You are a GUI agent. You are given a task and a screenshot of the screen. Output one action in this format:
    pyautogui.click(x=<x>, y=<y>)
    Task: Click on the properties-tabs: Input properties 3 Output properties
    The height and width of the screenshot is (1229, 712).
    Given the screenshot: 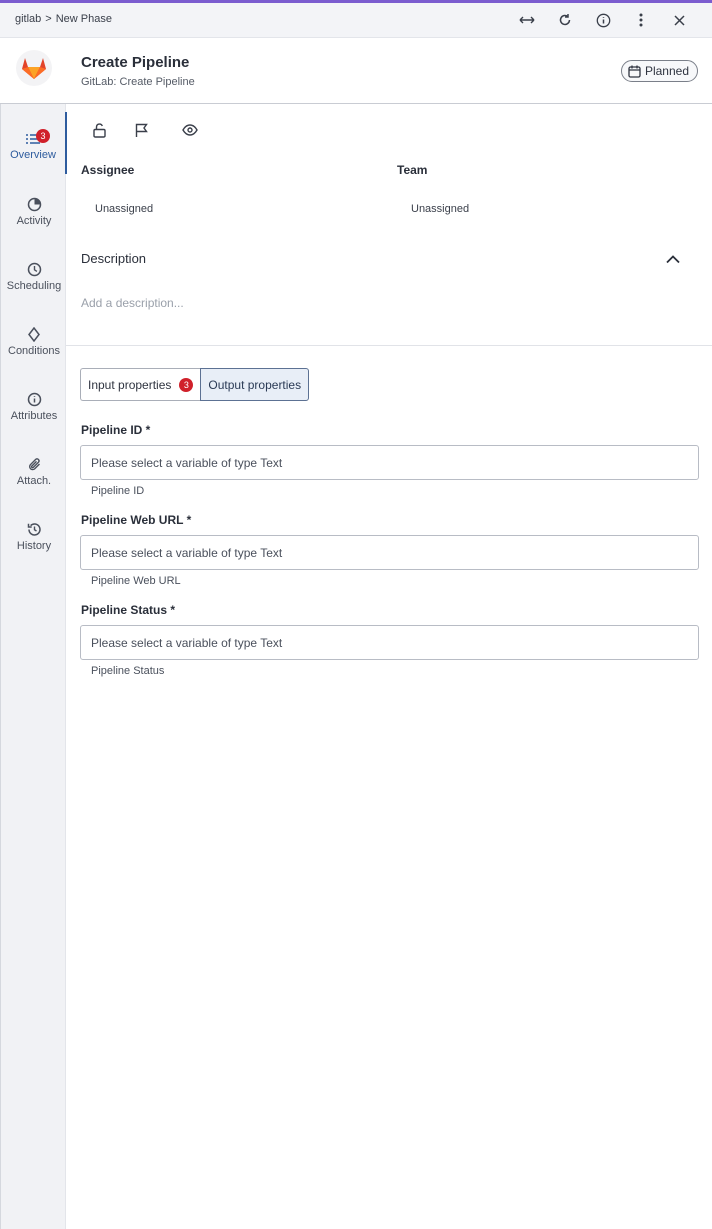 What is the action you would take?
    pyautogui.click(x=195, y=384)
    